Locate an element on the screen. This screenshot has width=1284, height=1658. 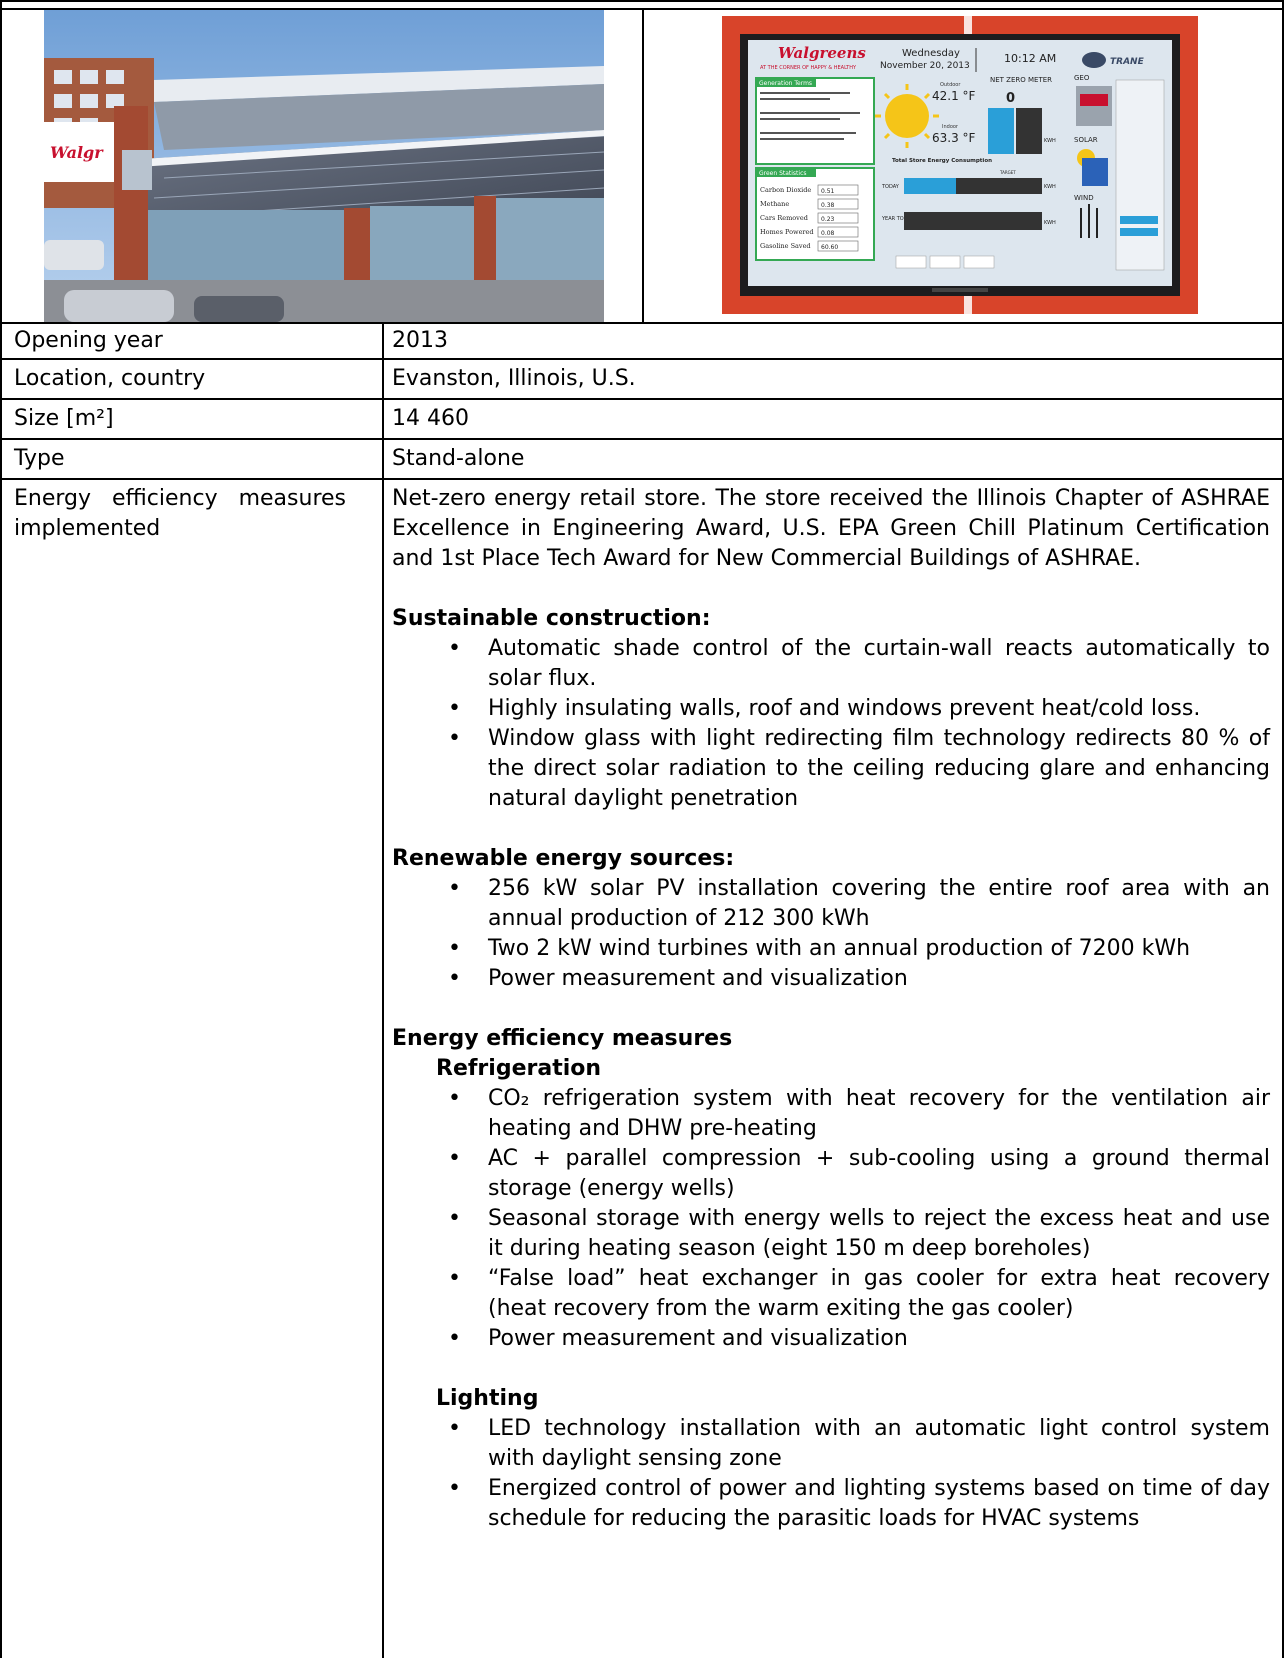
section-heading-construction: Sustainable construction: is located at coordinates (551, 618).